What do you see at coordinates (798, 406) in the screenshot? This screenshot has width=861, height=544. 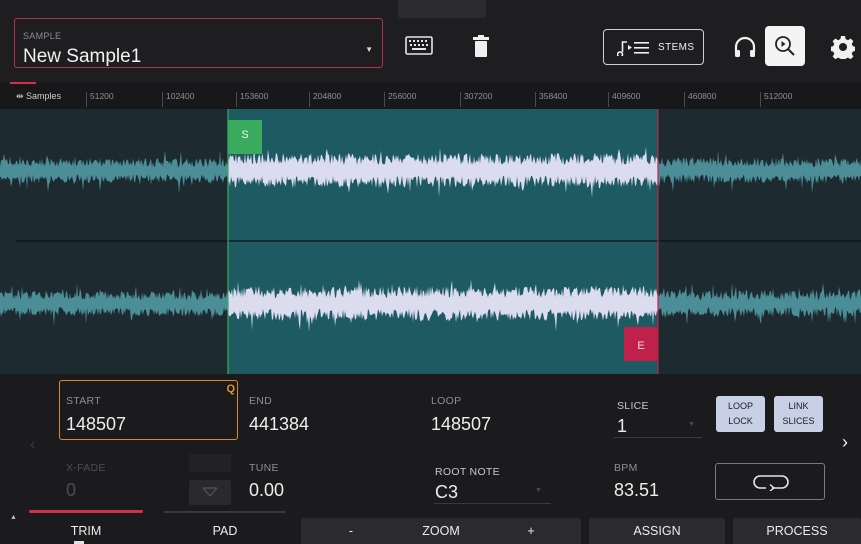 I see `link-slices-line1: LINK` at bounding box center [798, 406].